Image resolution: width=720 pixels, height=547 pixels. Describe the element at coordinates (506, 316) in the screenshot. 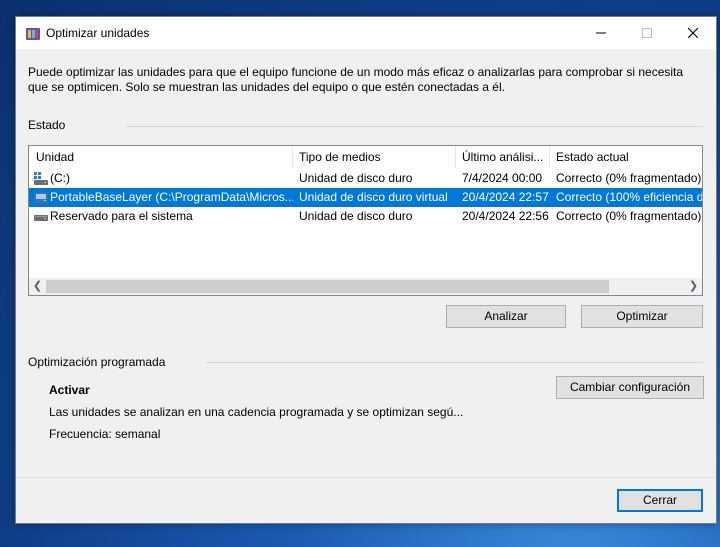

I see `analyze-button: Analizar` at that location.